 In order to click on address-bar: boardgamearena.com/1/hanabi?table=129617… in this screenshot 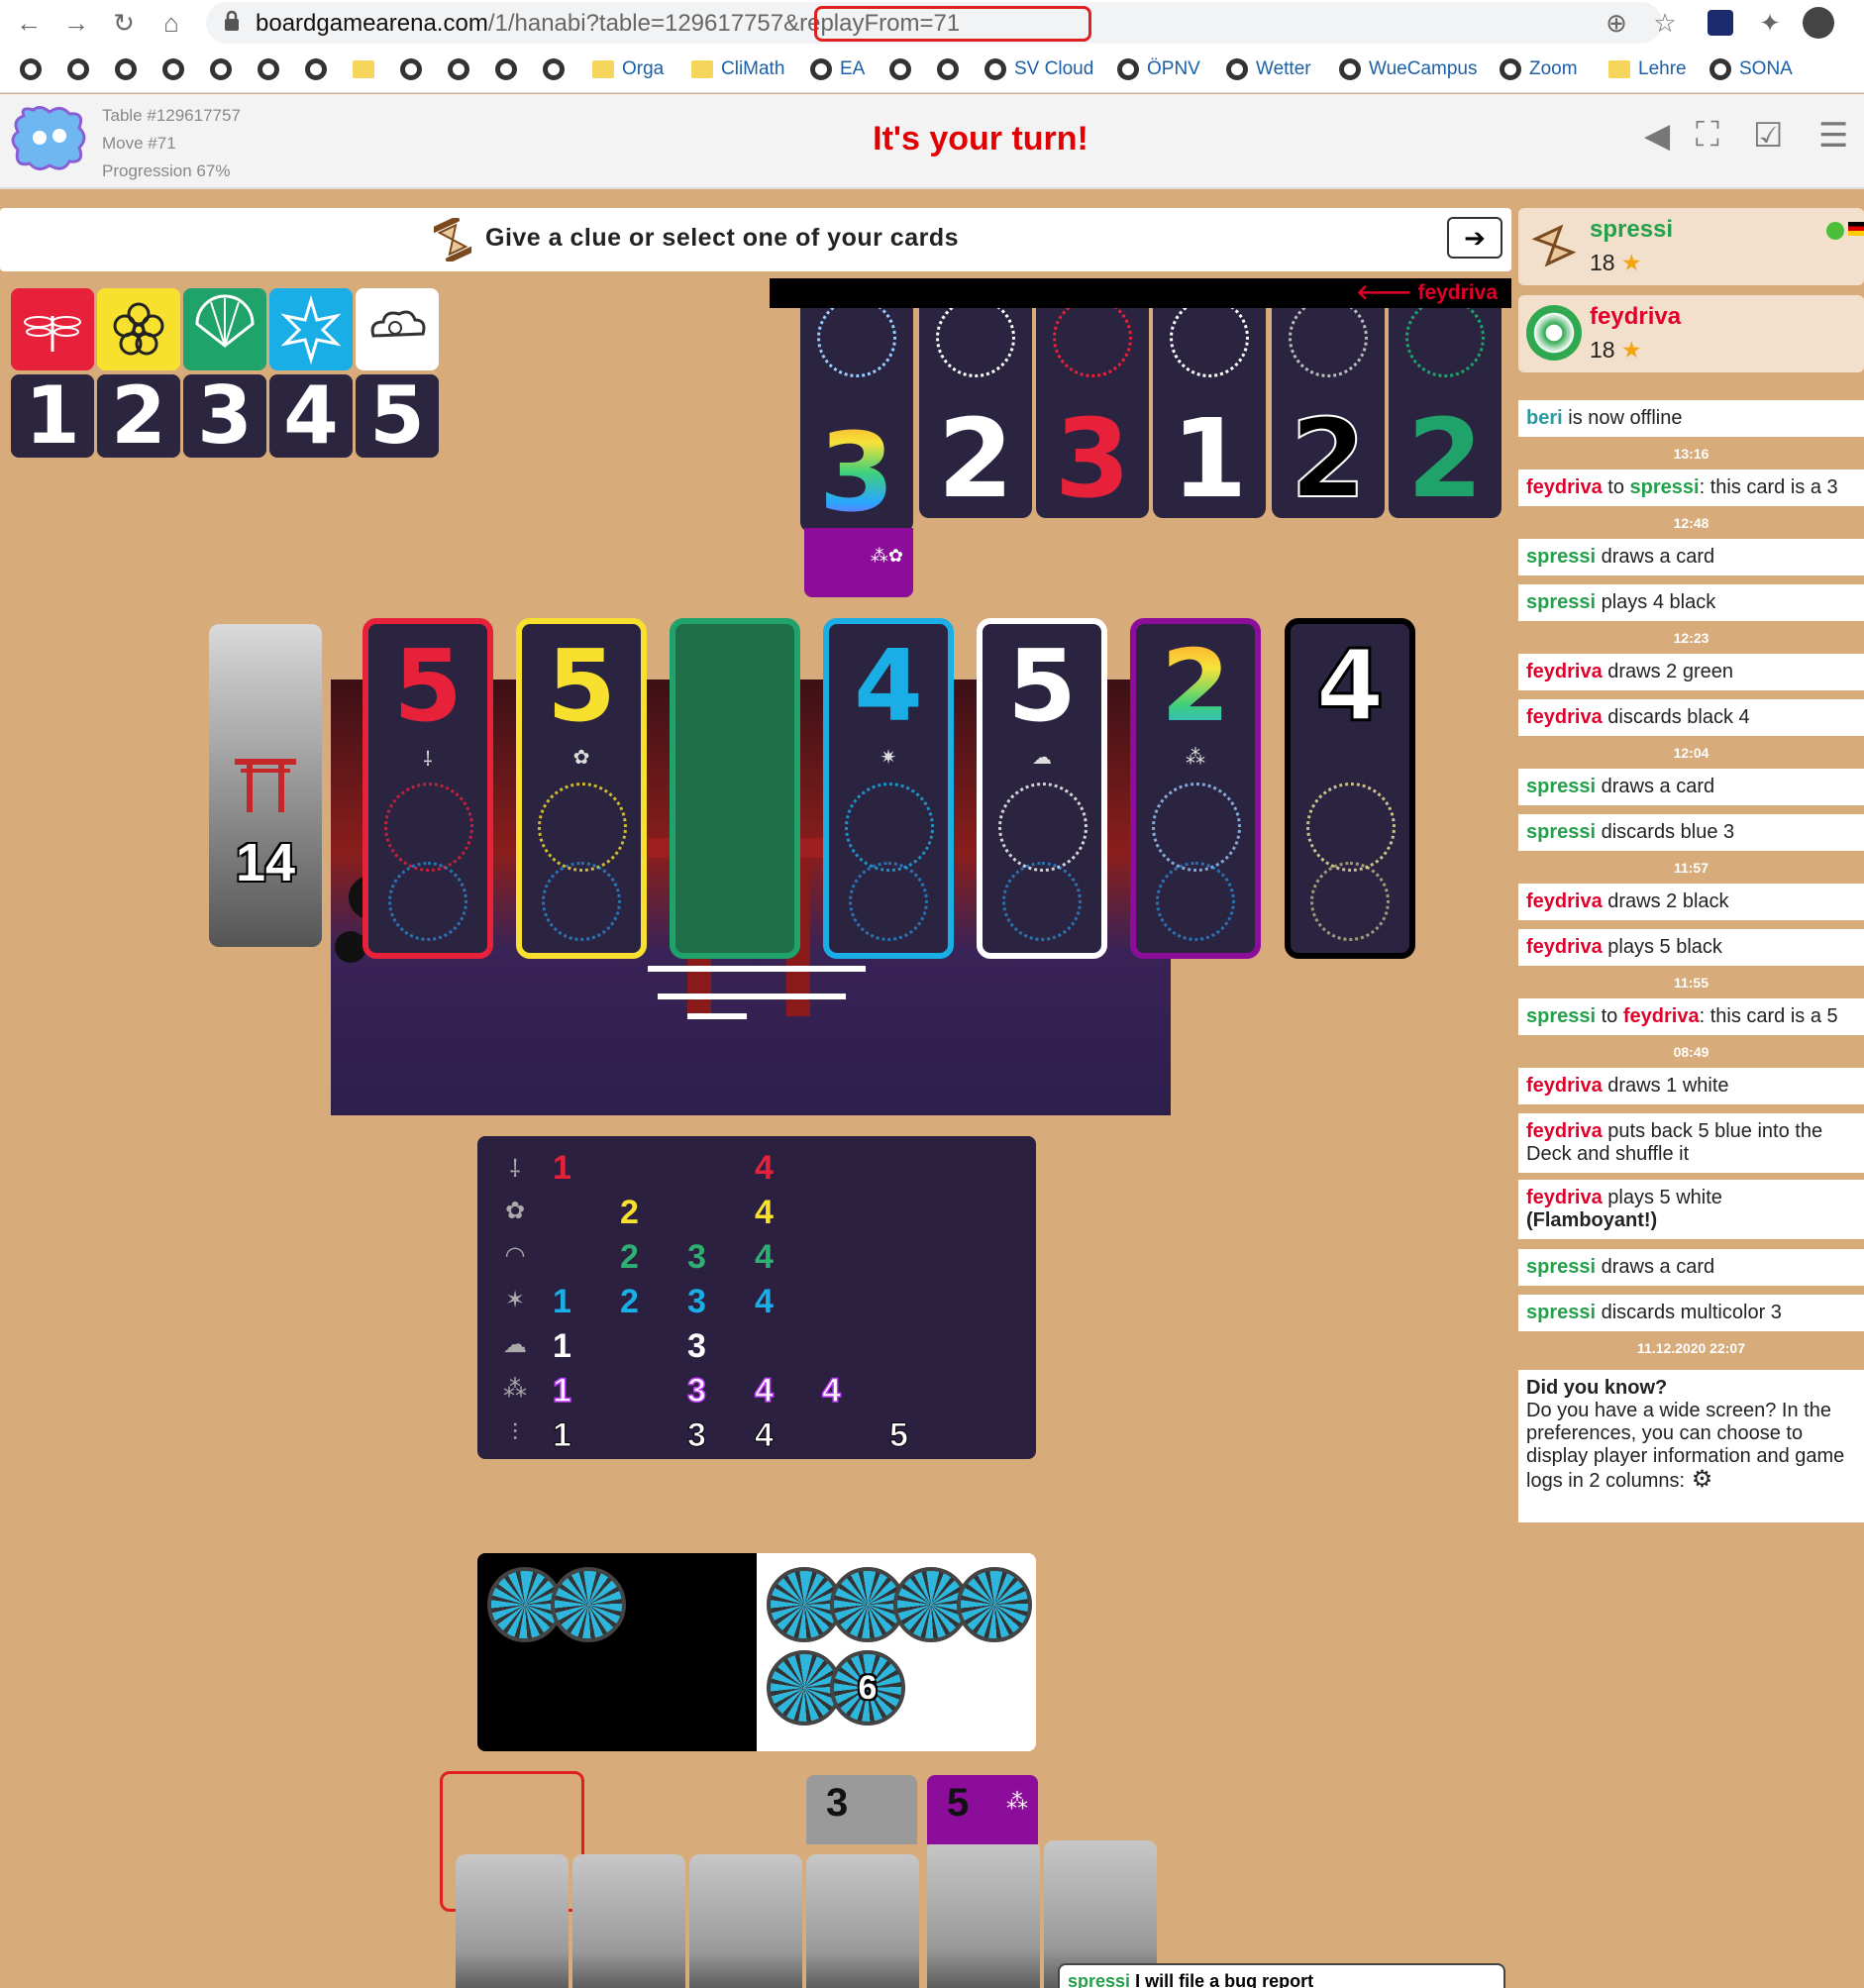, I will do `click(934, 23)`.